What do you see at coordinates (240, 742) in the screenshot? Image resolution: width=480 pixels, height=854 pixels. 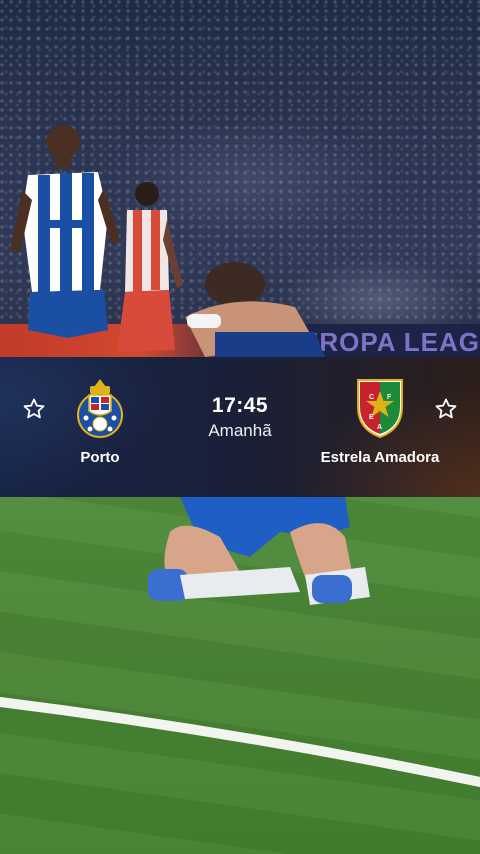 I see `pitch-white-line` at bounding box center [240, 742].